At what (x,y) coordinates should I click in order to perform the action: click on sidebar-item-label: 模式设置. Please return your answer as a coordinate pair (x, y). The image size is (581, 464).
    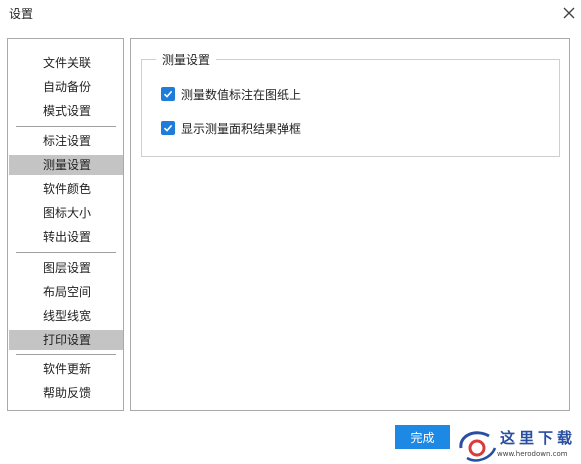
    Looking at the image, I should click on (67, 111).